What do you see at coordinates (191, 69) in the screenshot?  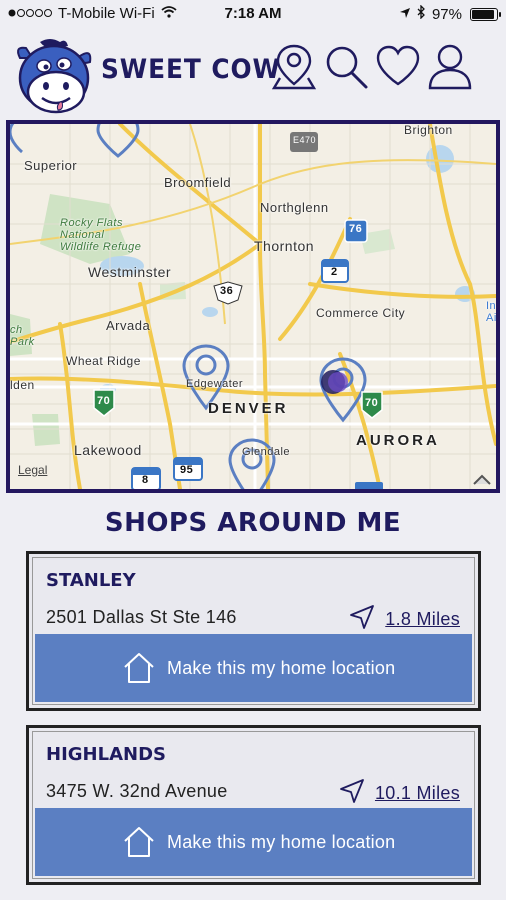 I see `brand-name: SWEET COW` at bounding box center [191, 69].